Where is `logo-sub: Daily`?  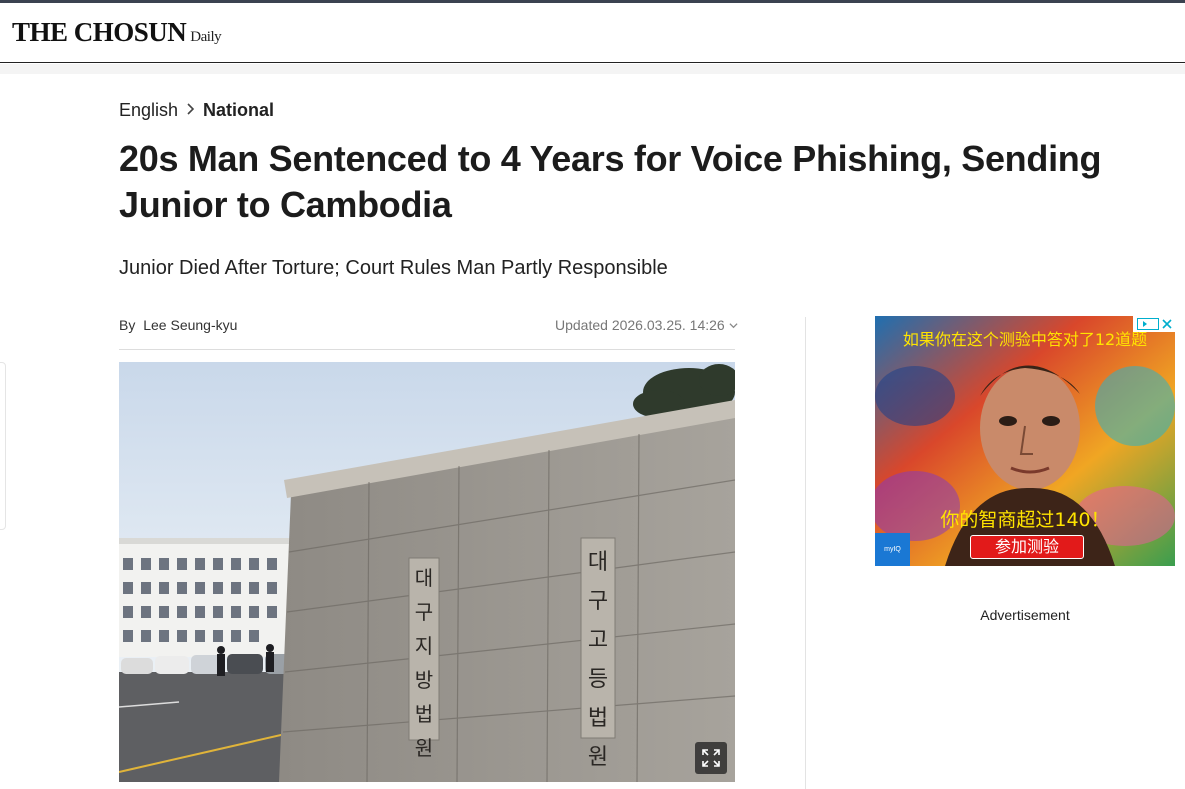 logo-sub: Daily is located at coordinates (206, 37).